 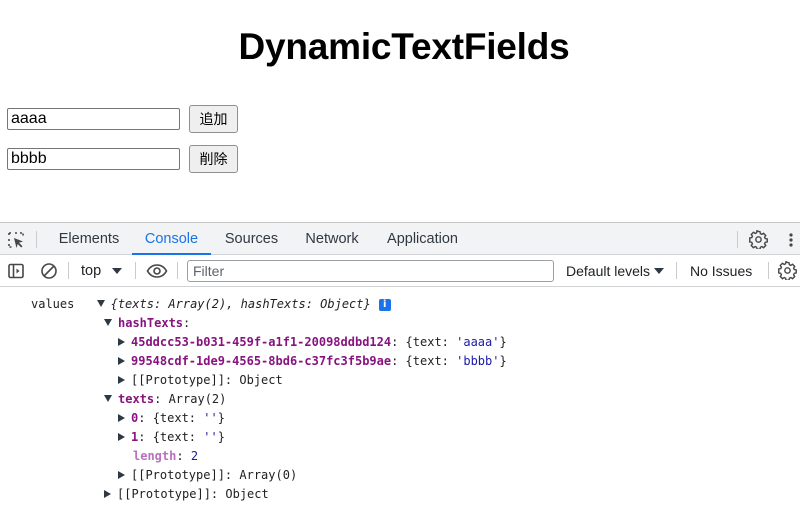 I want to click on summary-texts-type: Array(2), so click(x=197, y=304).